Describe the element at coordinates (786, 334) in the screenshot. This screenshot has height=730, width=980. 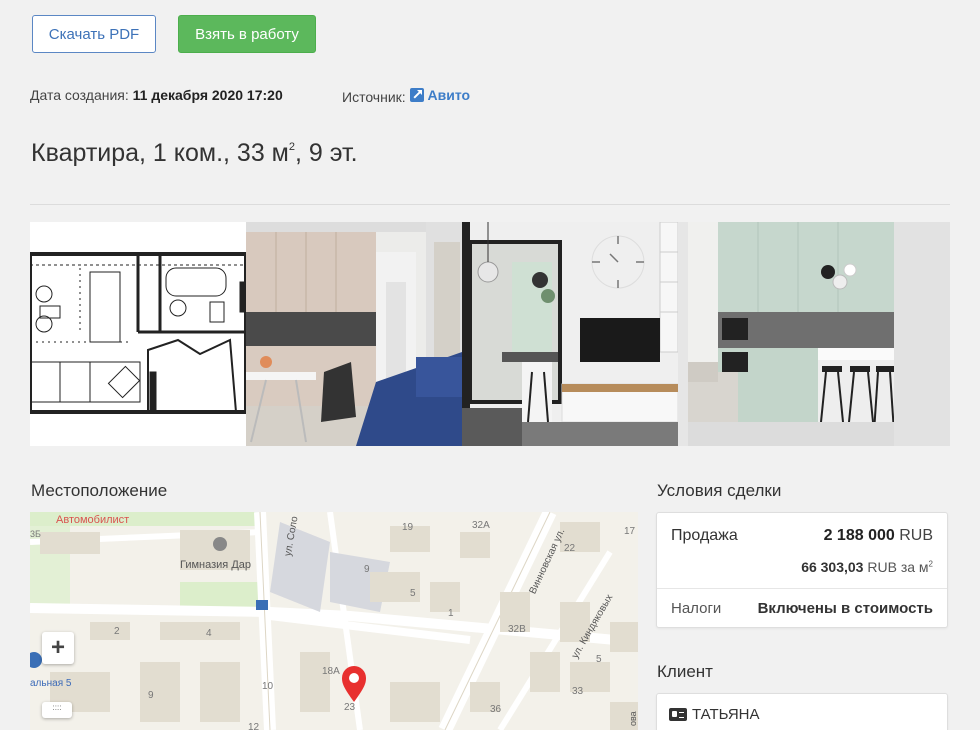
I see `photo-kitchen-bar` at that location.